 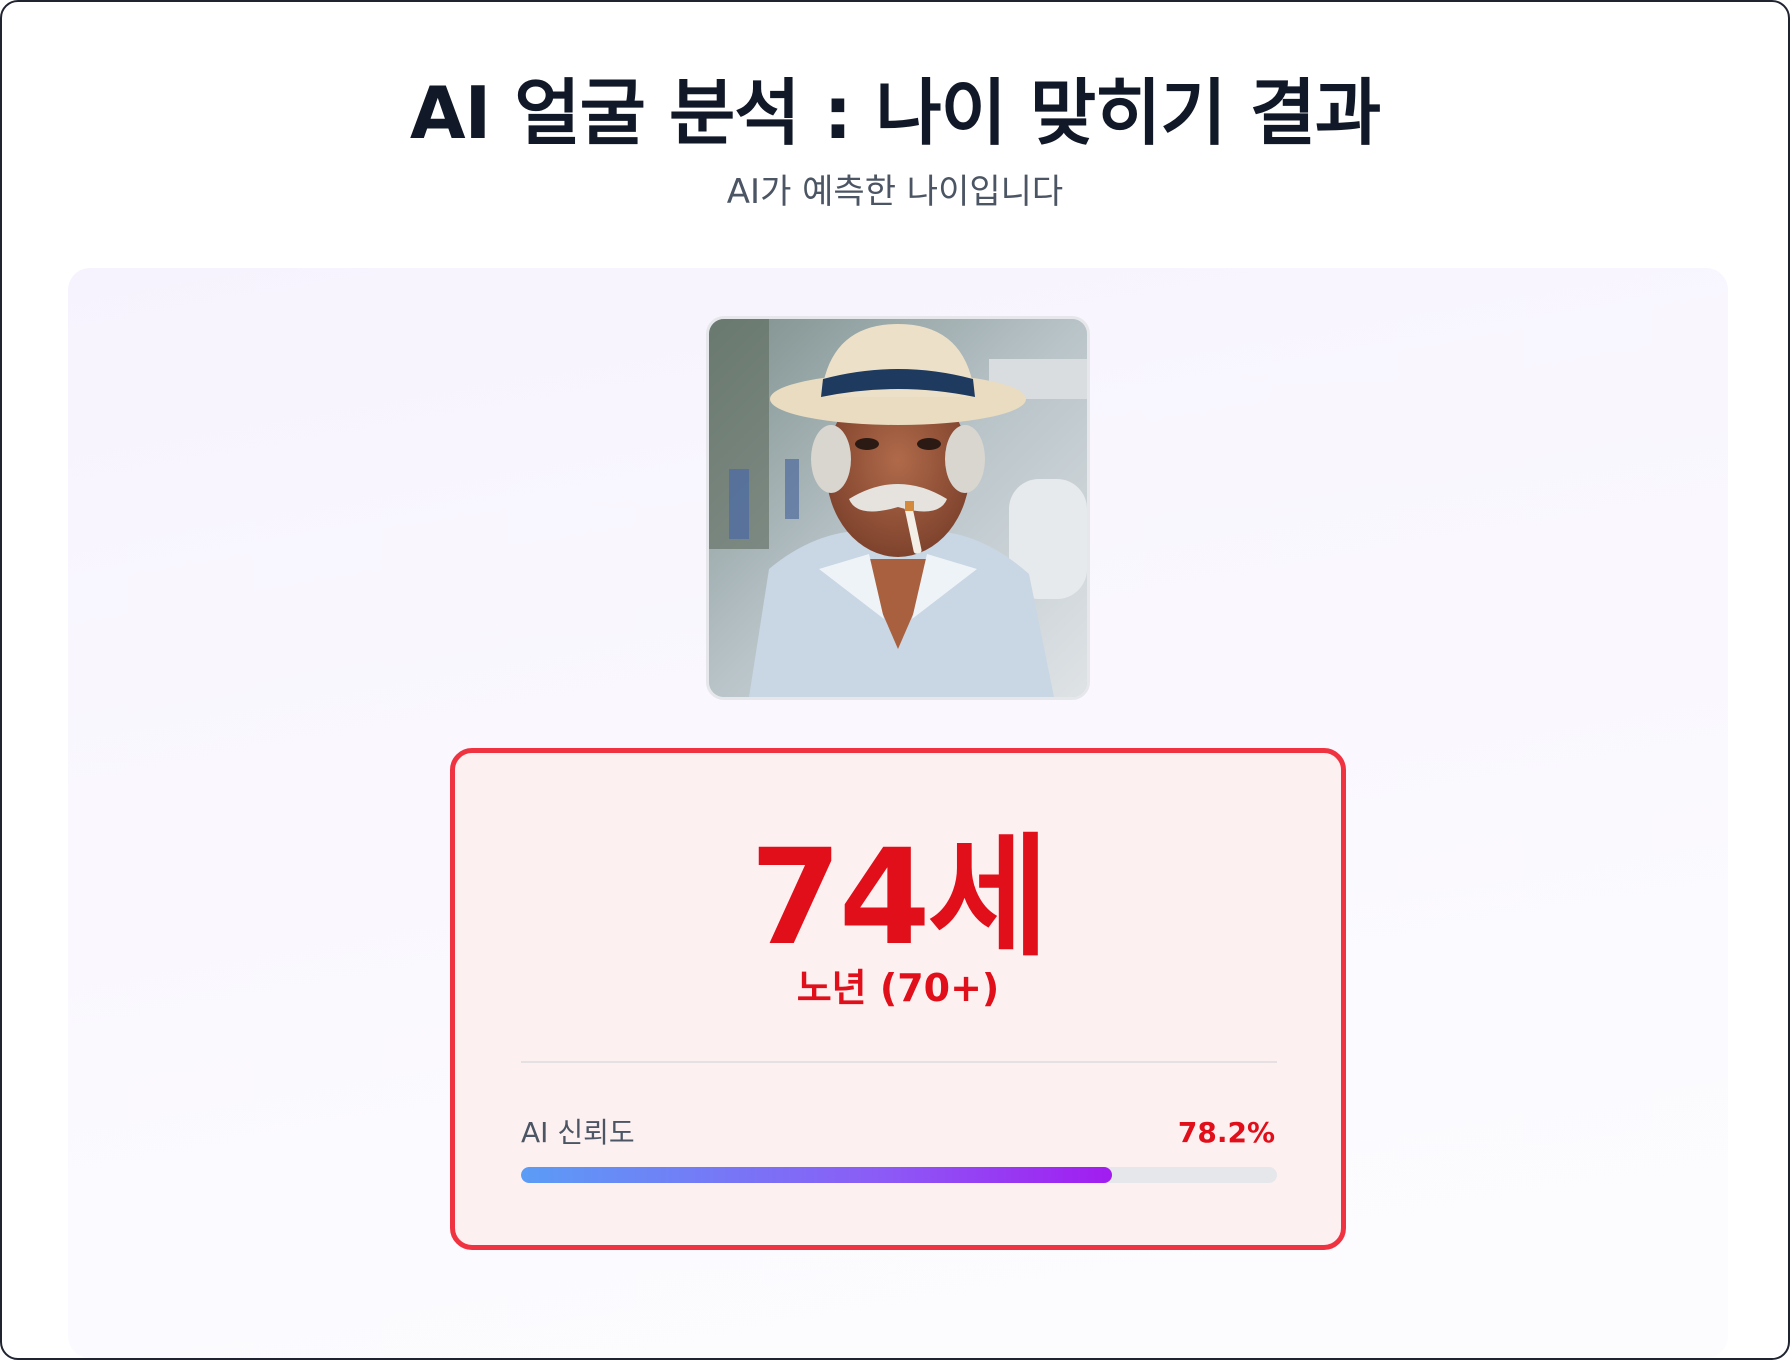 I want to click on confidence-value: 78.2%, so click(x=1226, y=1132).